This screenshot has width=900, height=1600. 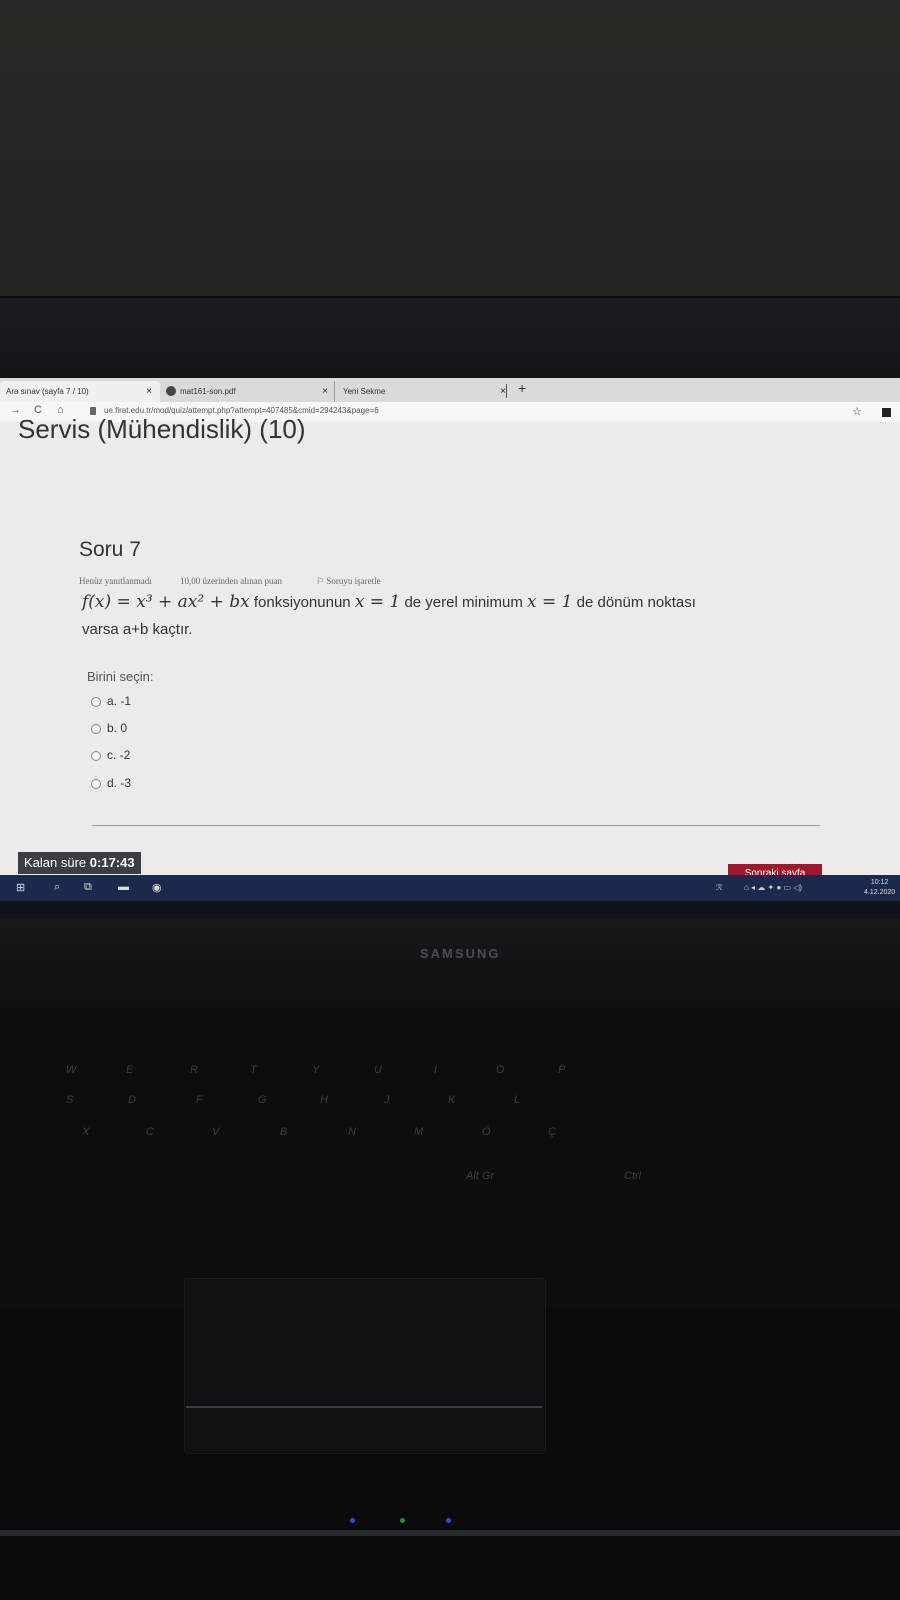 I want to click on tab-quiz: Ara sınav (sayfa 7 / 10) ×, so click(x=80, y=391).